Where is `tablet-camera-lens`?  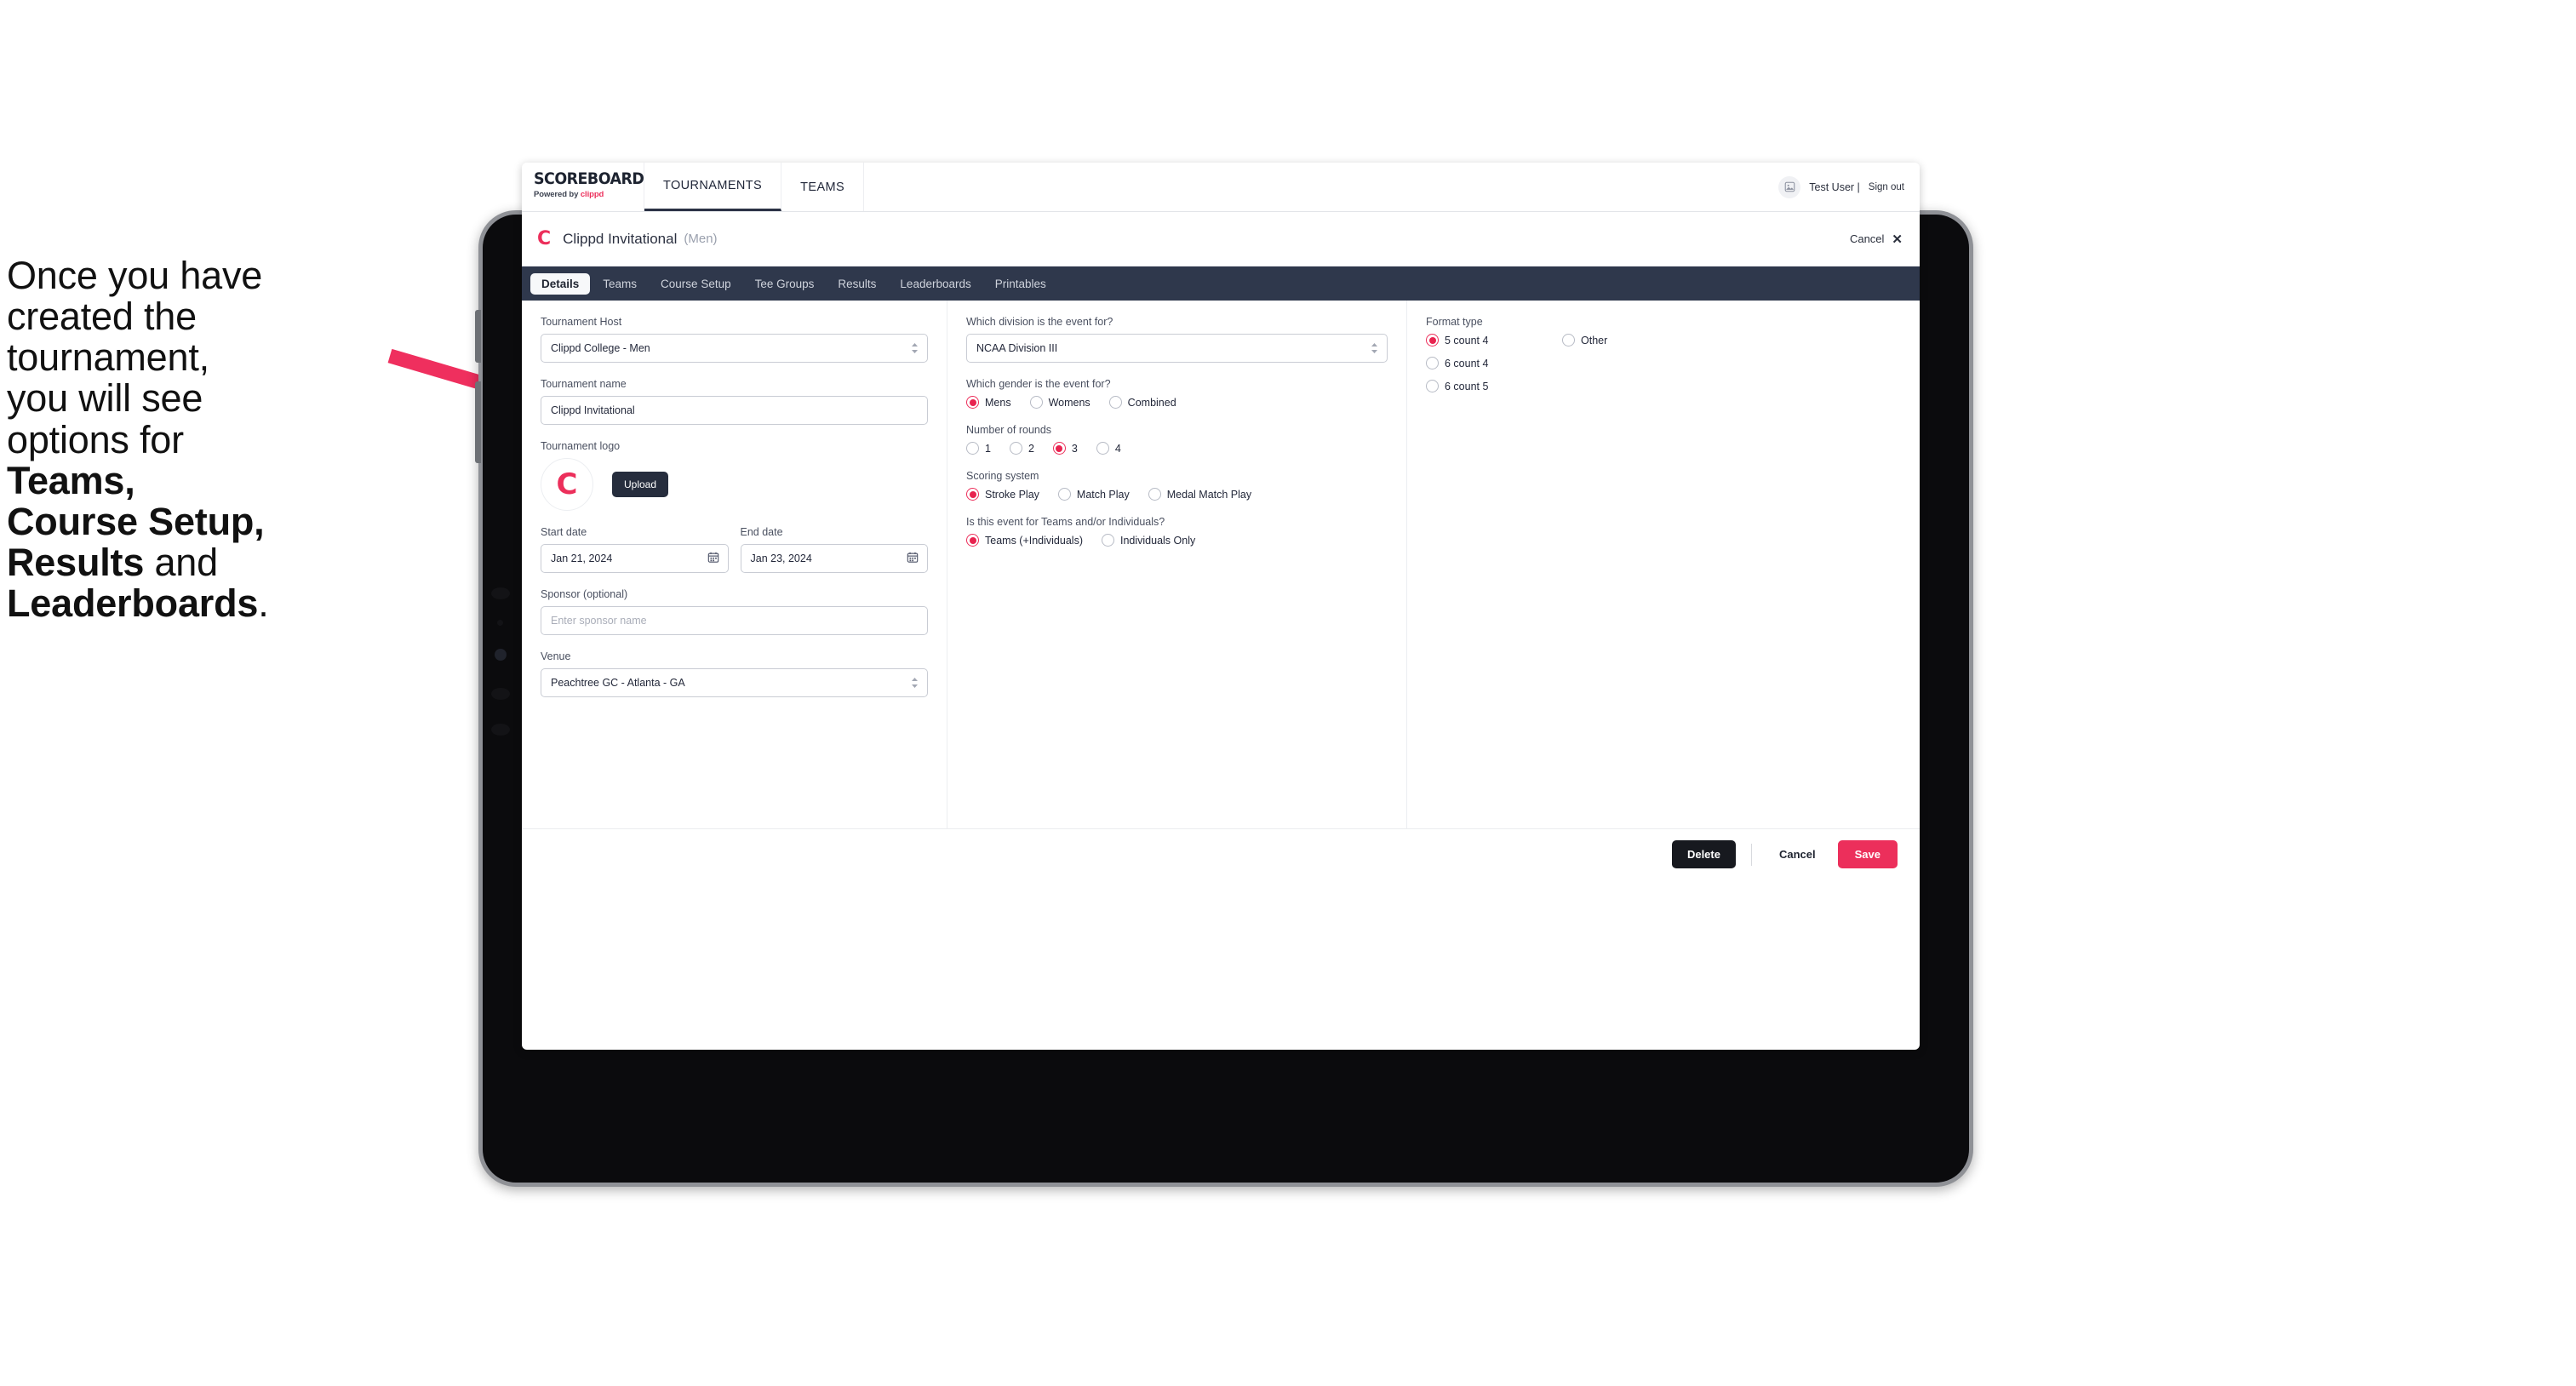
tablet-camera-lens is located at coordinates (501, 655).